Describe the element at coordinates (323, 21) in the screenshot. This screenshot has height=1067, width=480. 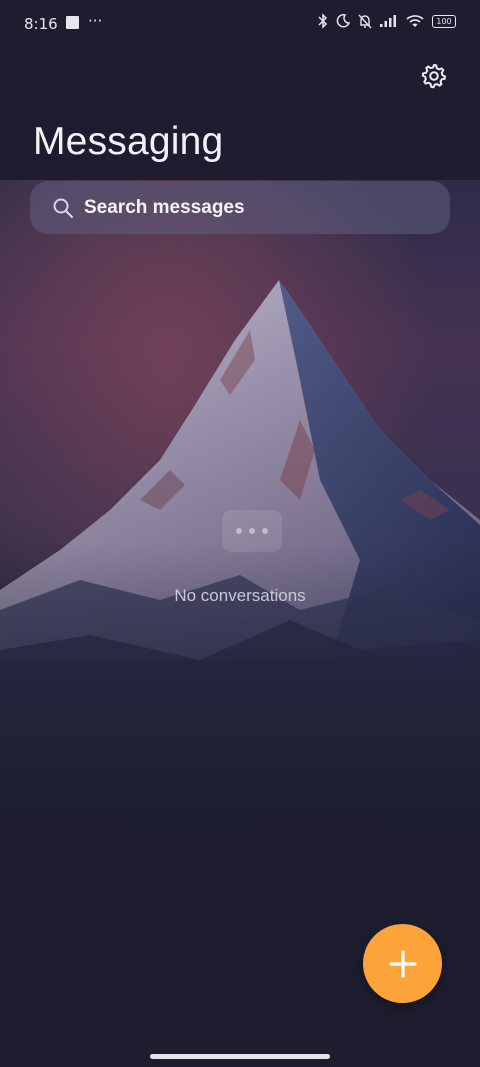
I see `bluetooth-icon` at that location.